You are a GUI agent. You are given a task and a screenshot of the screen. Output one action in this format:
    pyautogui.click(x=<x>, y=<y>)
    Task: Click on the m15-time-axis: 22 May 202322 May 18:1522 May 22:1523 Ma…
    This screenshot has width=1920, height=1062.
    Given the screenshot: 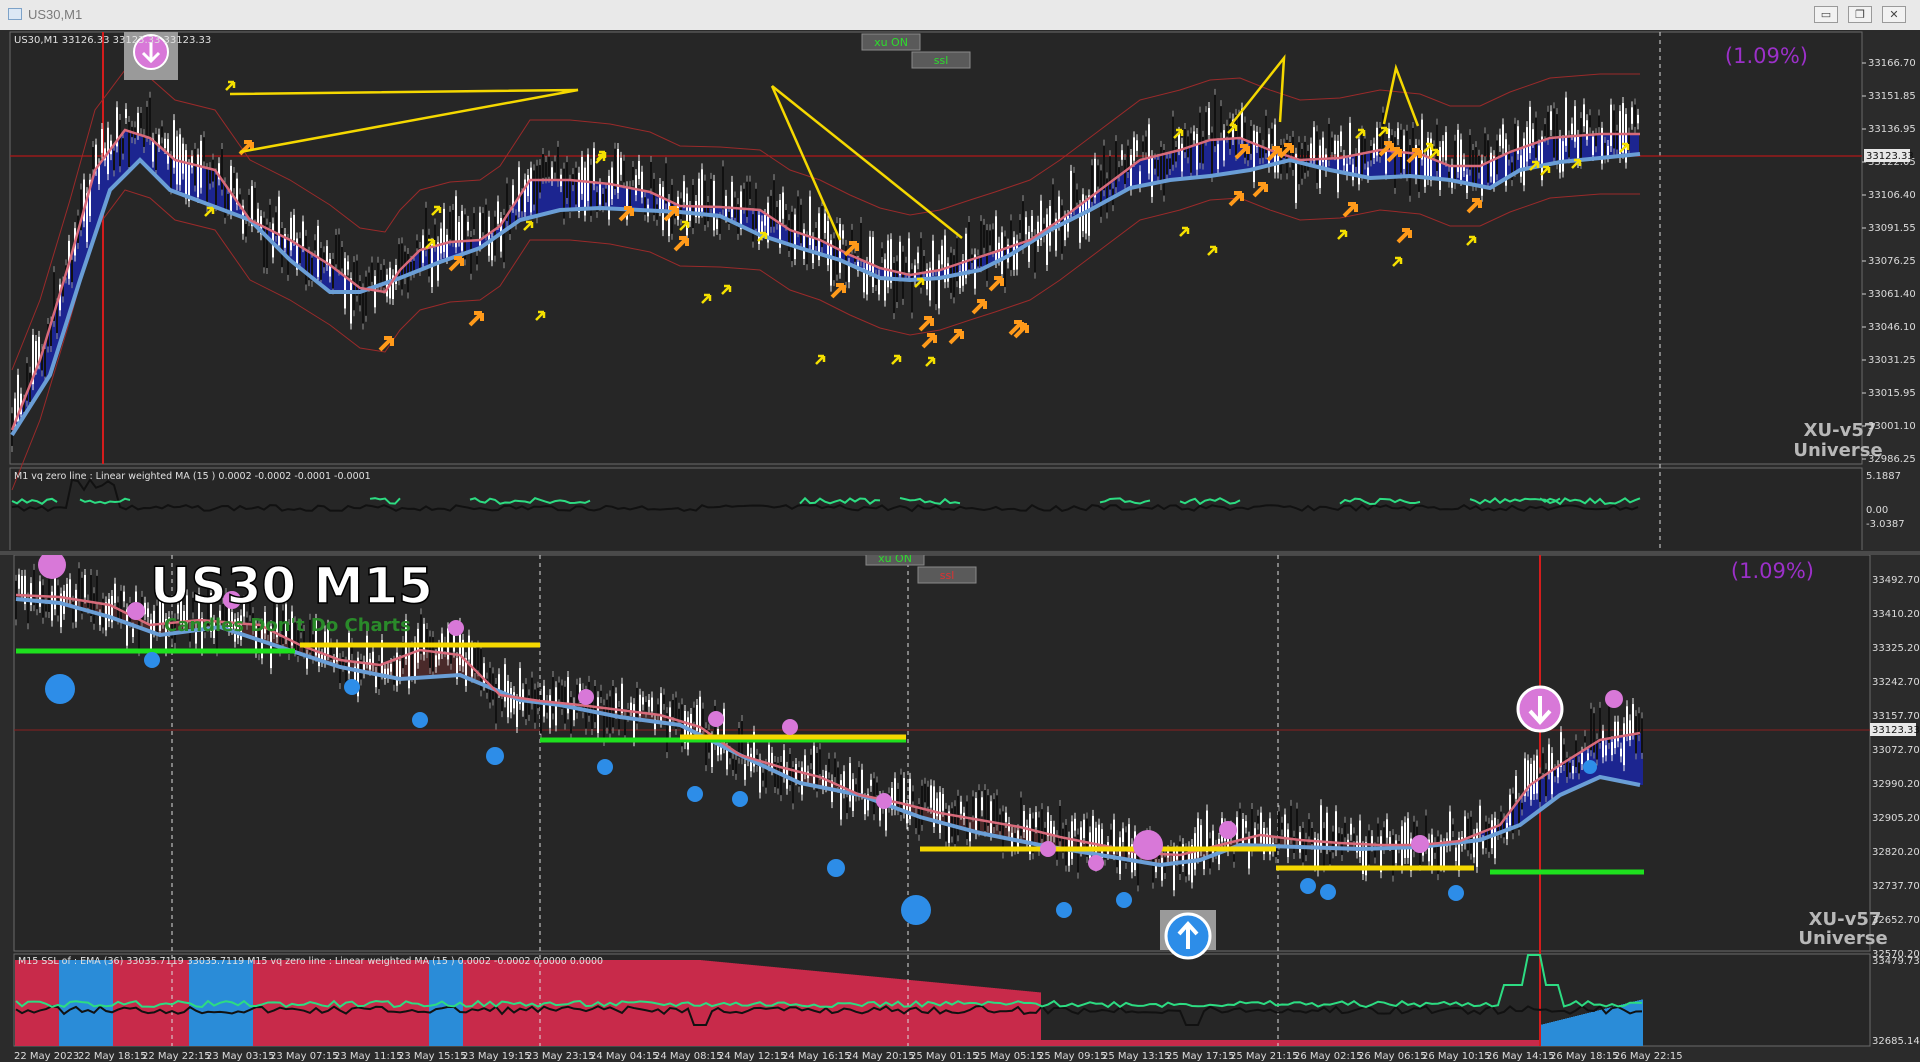 What is the action you would take?
    pyautogui.click(x=848, y=1056)
    